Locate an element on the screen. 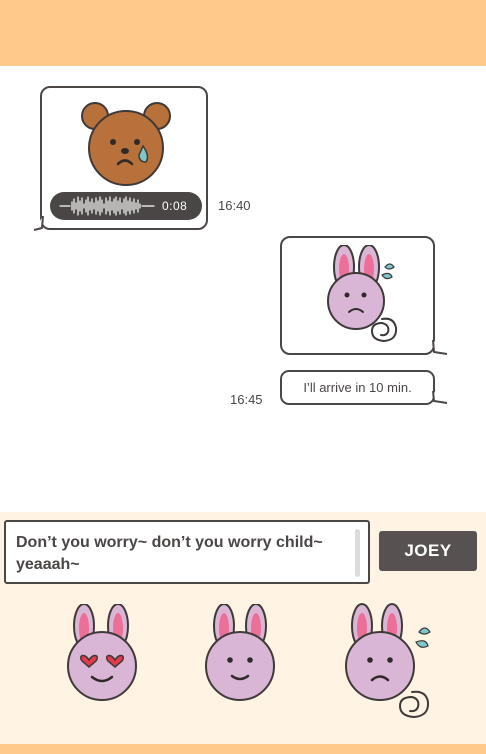 The width and height of the screenshot is (486, 754). header-bar is located at coordinates (243, 33).